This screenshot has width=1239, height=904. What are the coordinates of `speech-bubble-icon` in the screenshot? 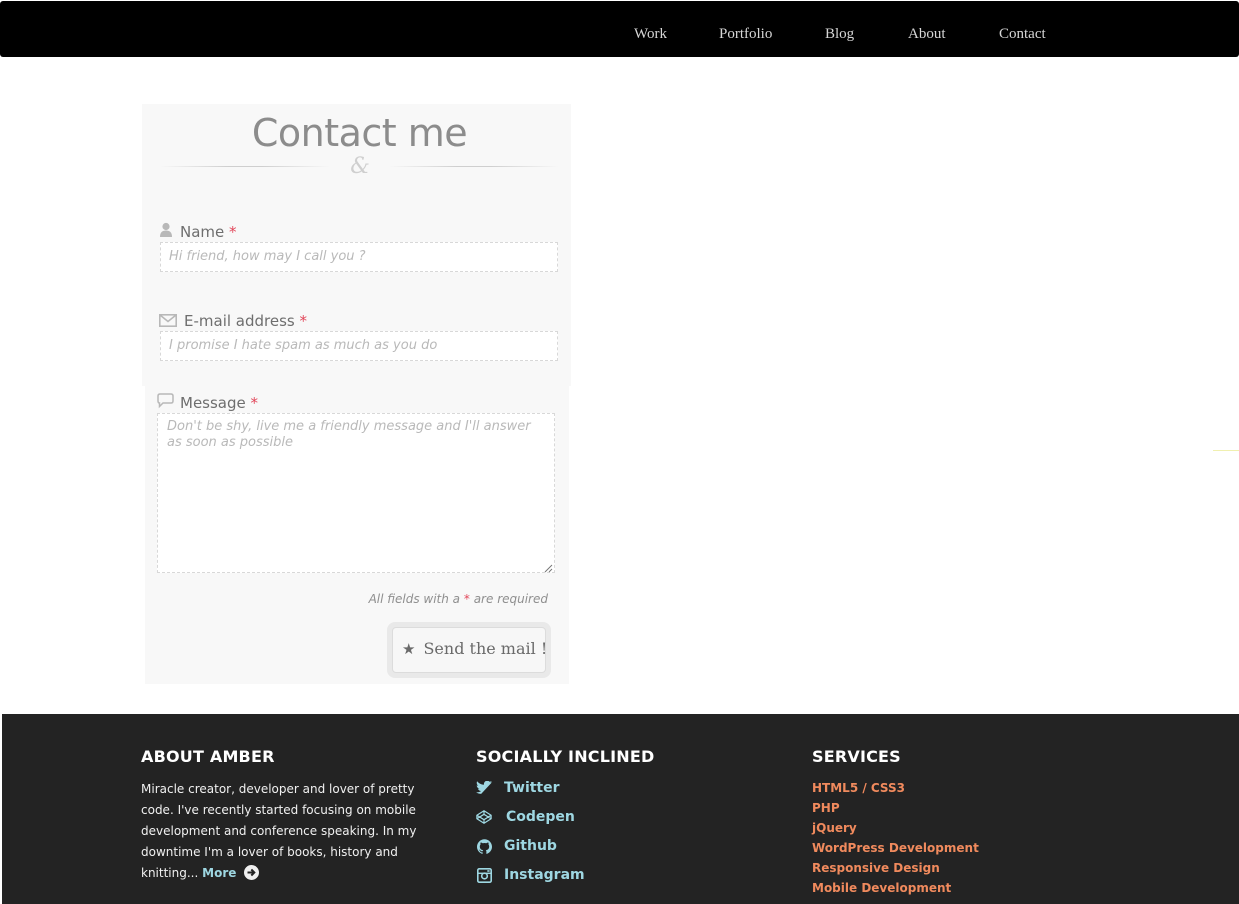 It's located at (165, 403).